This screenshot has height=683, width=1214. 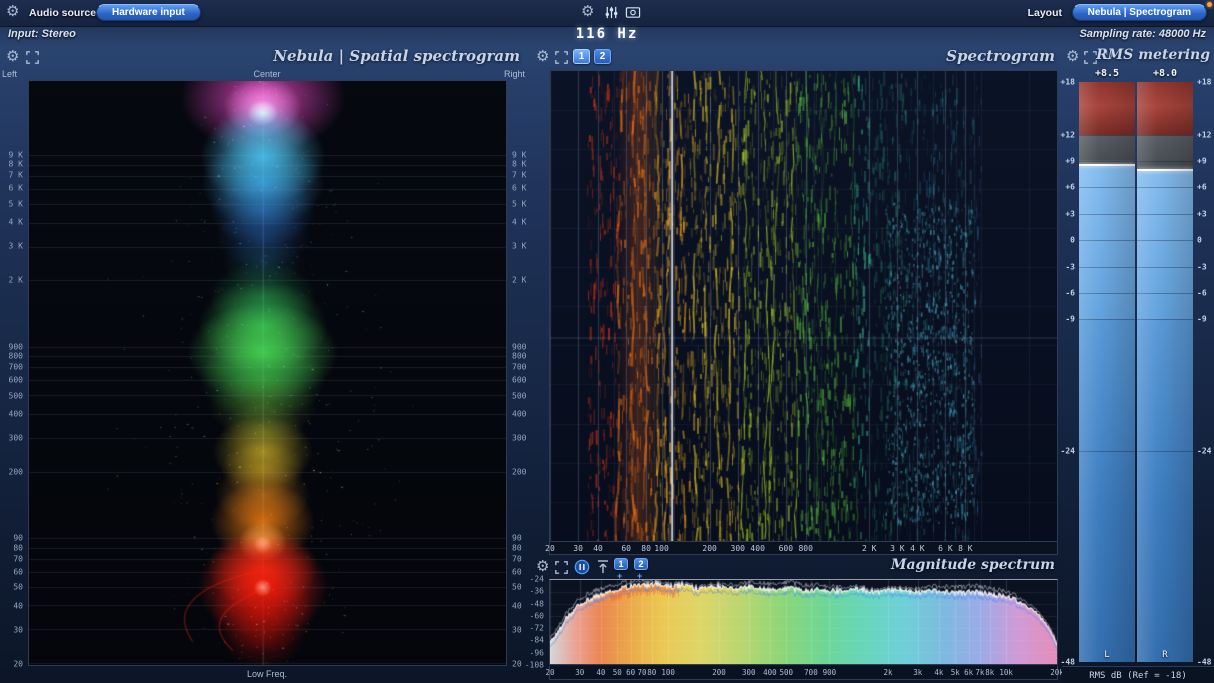 I want to click on freq-tick-label: 3k, so click(x=918, y=672).